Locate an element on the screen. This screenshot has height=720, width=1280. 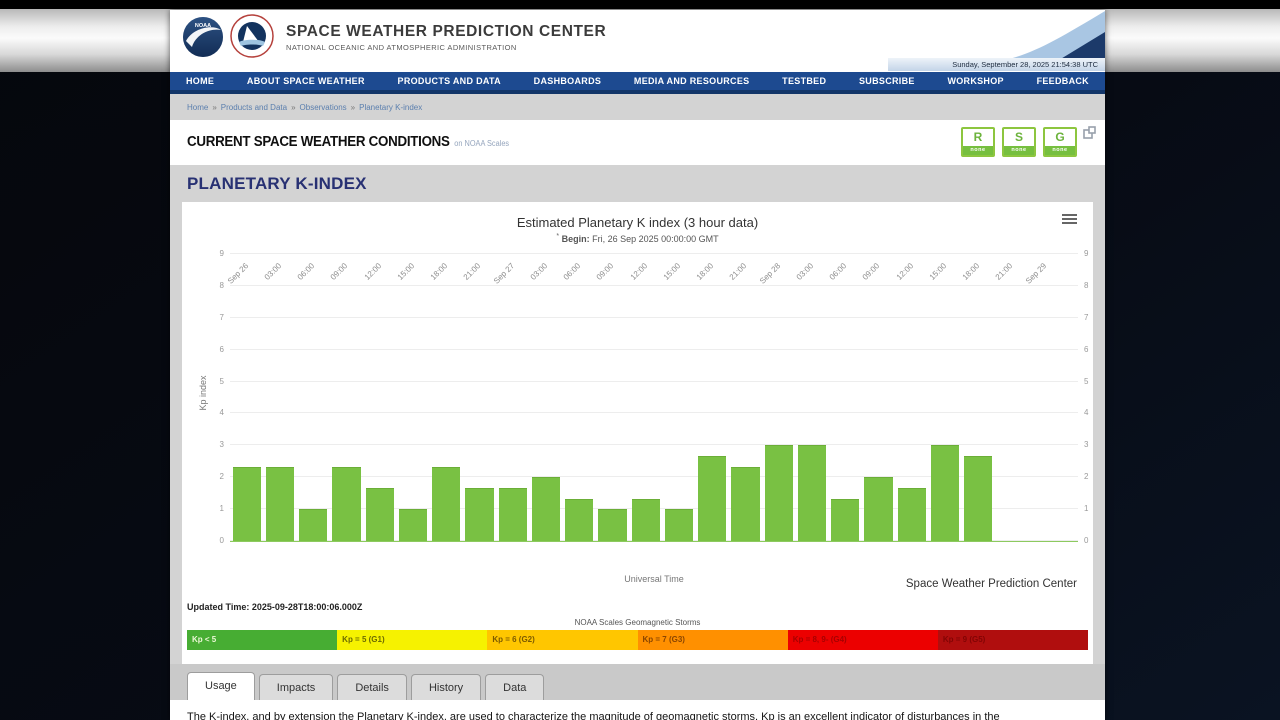
scale-segment-1: Kp < 5 is located at coordinates (262, 640).